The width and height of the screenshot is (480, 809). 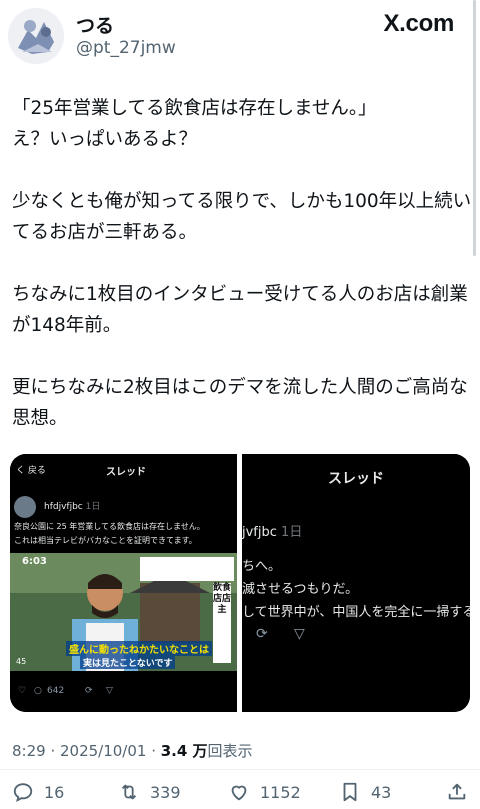 What do you see at coordinates (123, 612) in the screenshot?
I see `tv-screenshot: 6:03 飲食店店主 盛んに動ったねかたいなことは 実は見たことないです 45` at bounding box center [123, 612].